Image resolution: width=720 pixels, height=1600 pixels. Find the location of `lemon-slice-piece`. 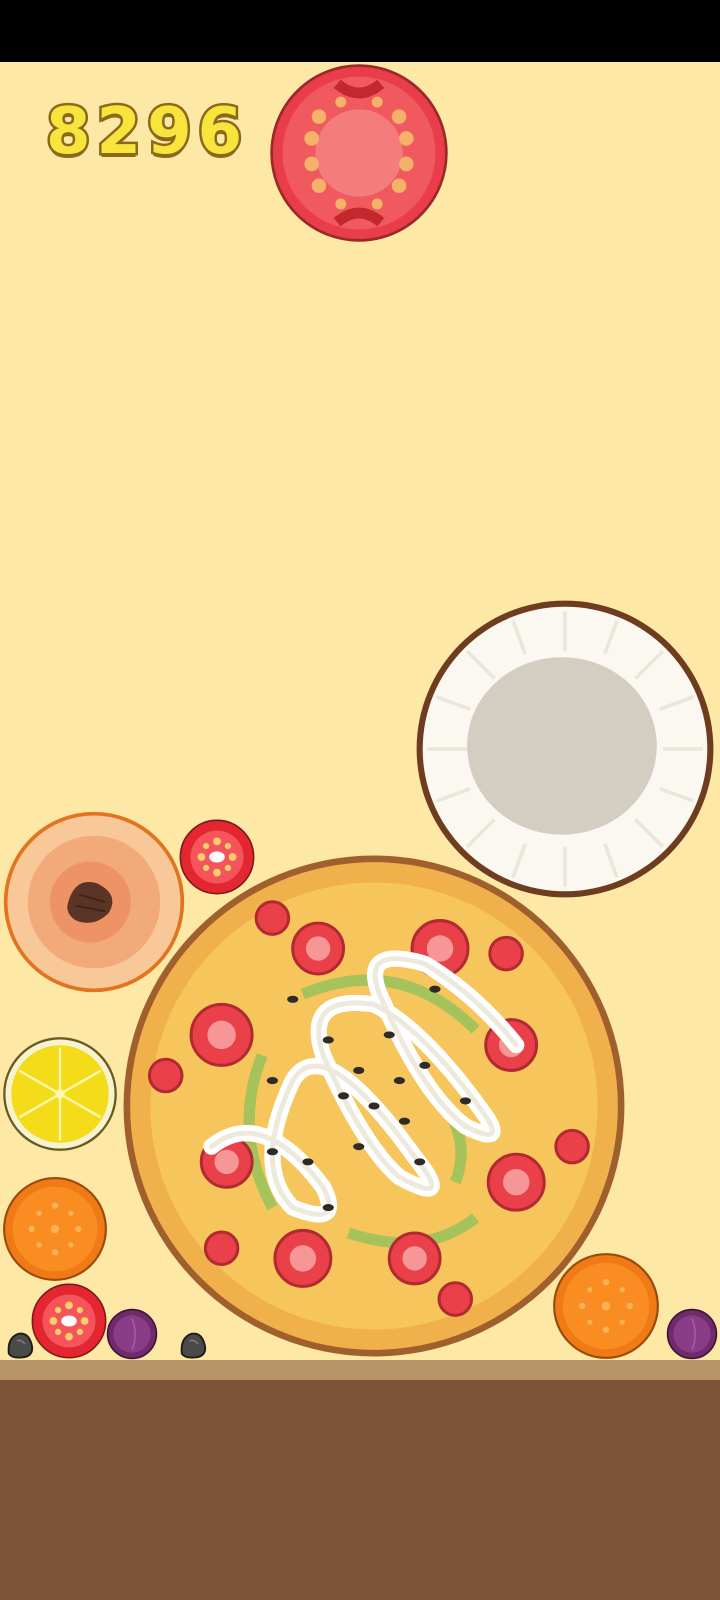

lemon-slice-piece is located at coordinates (60, 1094).